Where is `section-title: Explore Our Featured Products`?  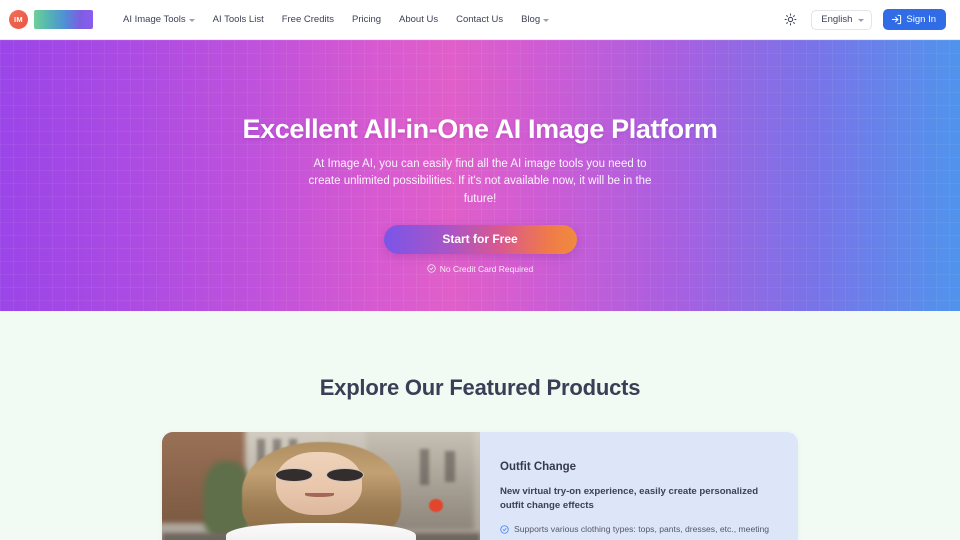 section-title: Explore Our Featured Products is located at coordinates (480, 387).